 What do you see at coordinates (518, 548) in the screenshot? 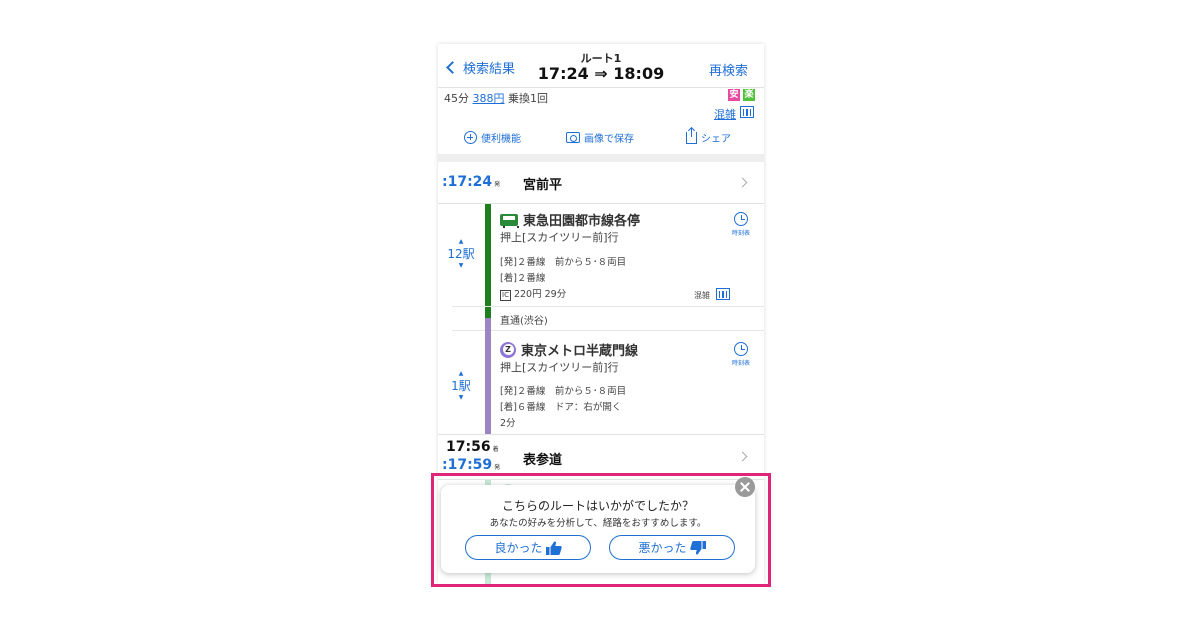
I see `good-label: 良かった` at bounding box center [518, 548].